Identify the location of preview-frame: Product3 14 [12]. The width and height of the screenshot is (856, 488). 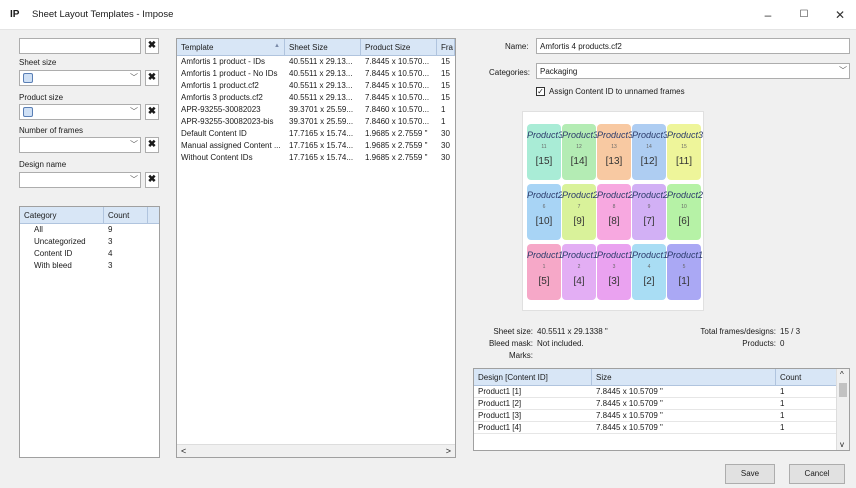
(650, 152).